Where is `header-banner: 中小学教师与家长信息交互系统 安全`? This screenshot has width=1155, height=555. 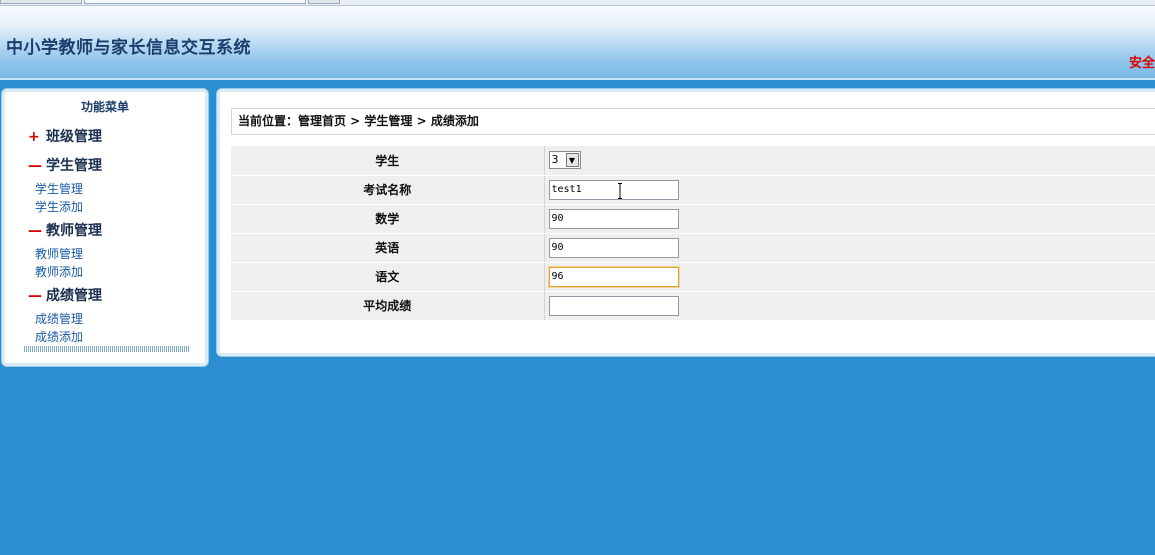 header-banner: 中小学教师与家长信息交互系统 安全 is located at coordinates (577, 43).